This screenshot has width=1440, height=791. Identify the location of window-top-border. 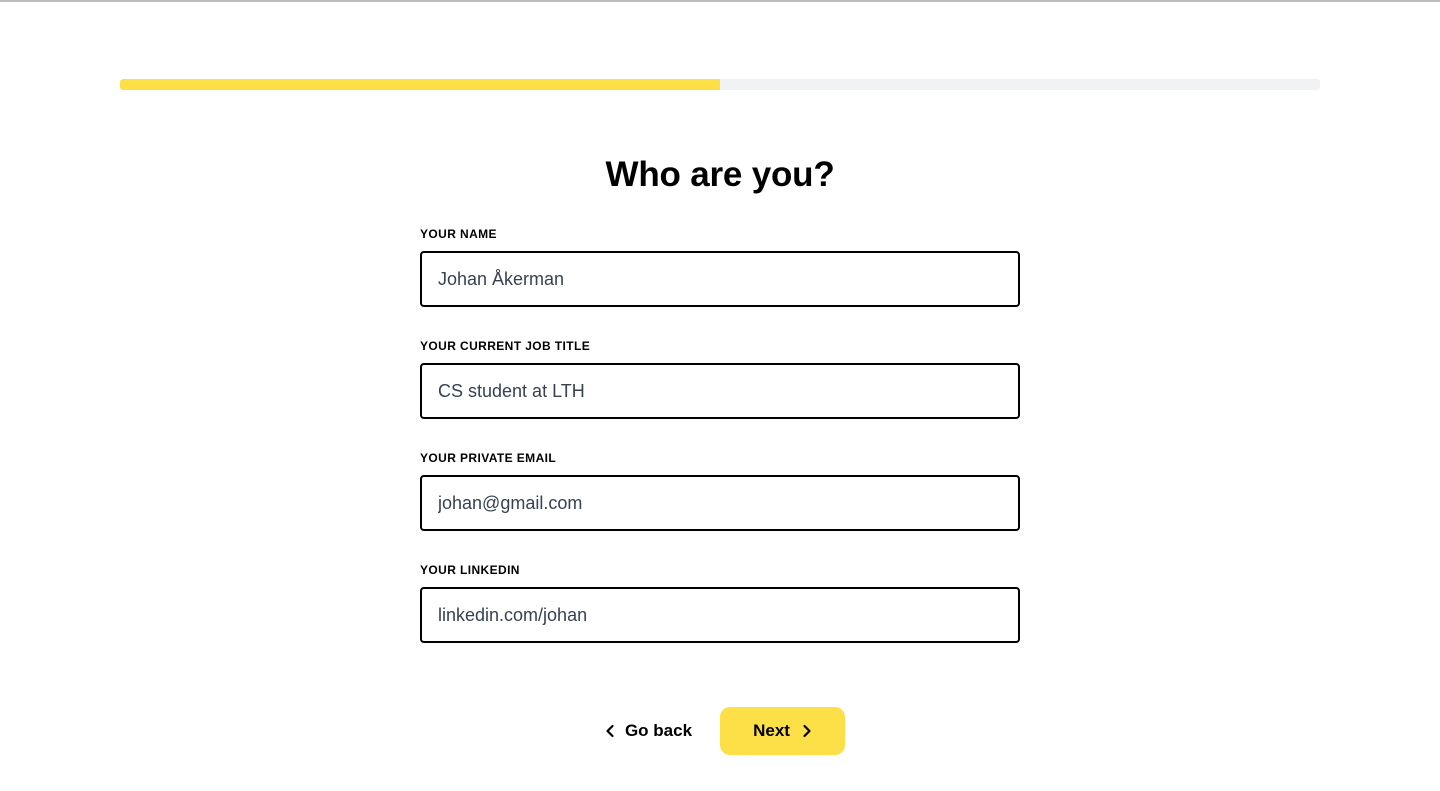
(720, 1).